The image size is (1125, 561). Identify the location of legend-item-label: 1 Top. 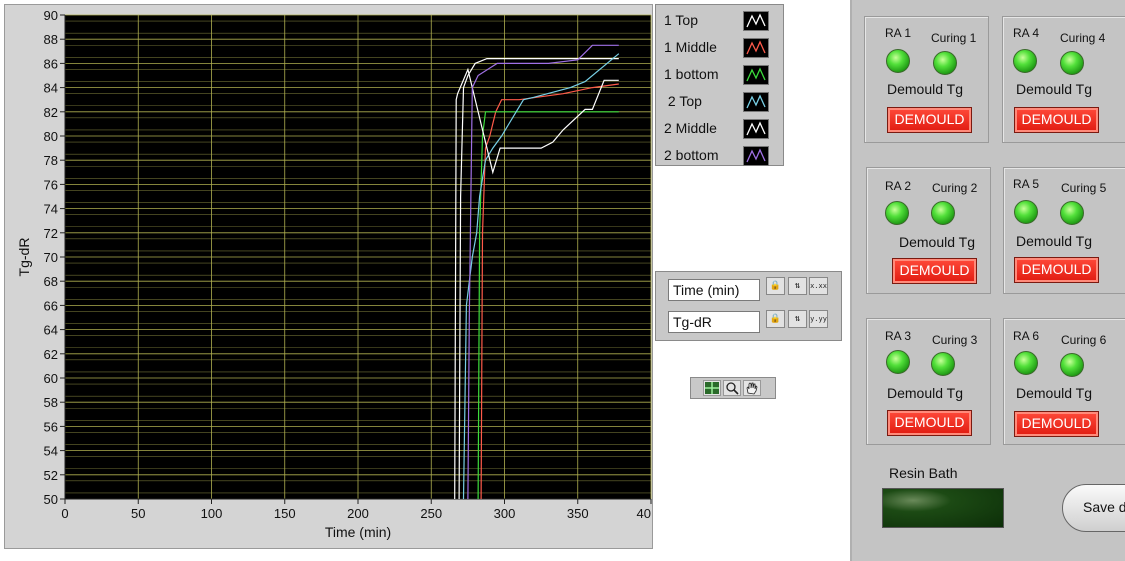
(681, 20).